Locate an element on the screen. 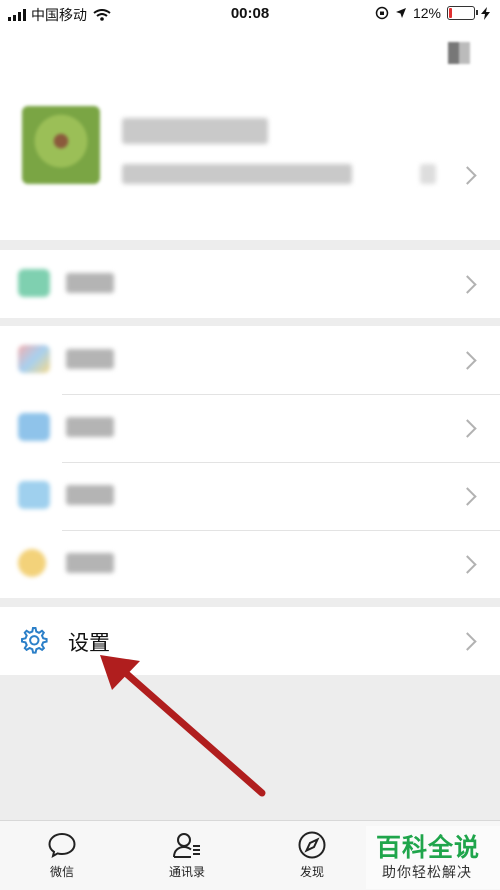 The height and width of the screenshot is (890, 500). tab-chats: 微信 is located at coordinates (62, 854).